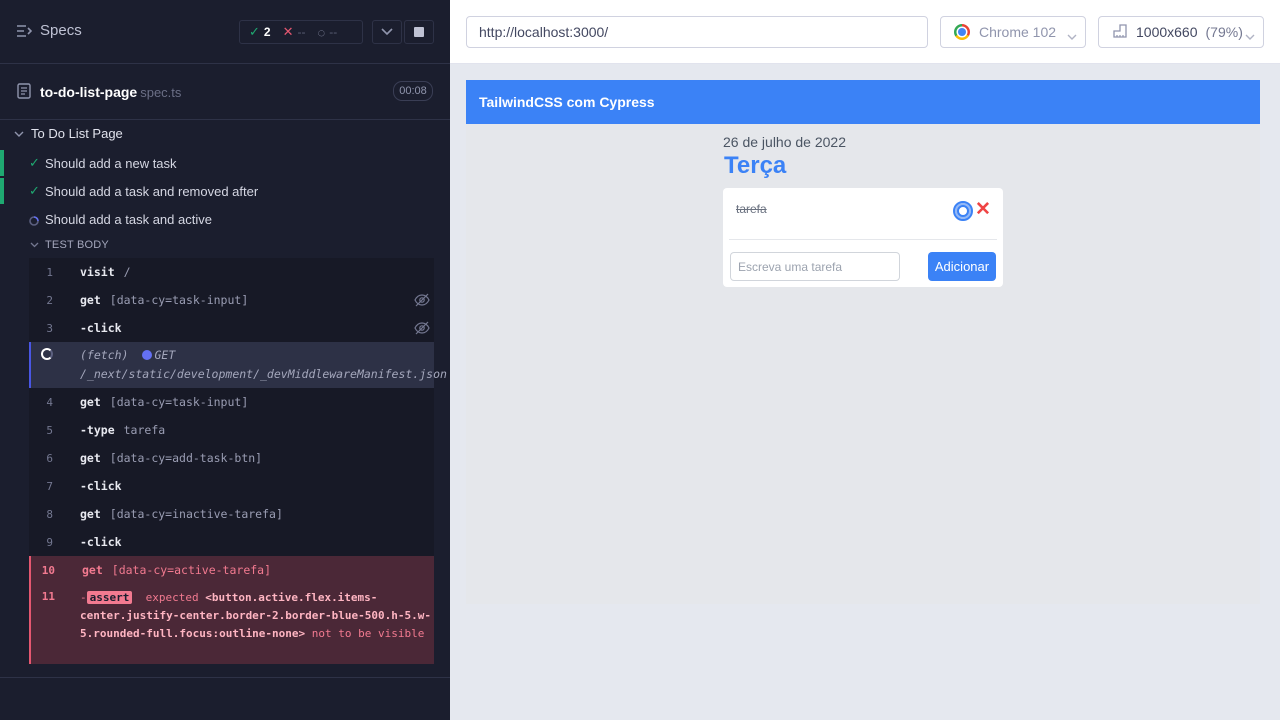 This screenshot has height=720, width=1280. What do you see at coordinates (104, 355) in the screenshot?
I see `command-name: (fetch)` at bounding box center [104, 355].